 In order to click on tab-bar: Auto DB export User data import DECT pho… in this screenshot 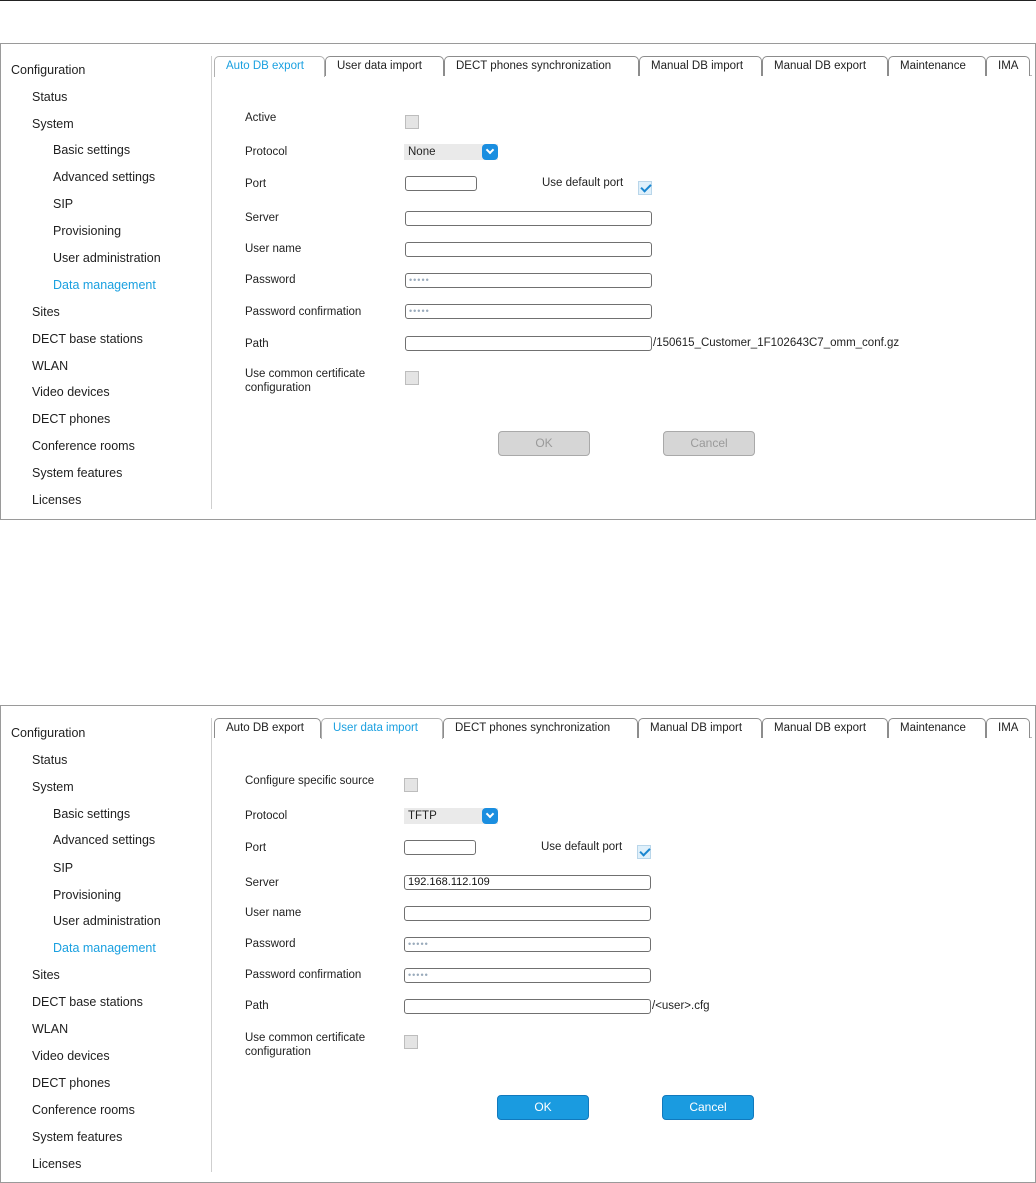, I will do `click(623, 66)`.